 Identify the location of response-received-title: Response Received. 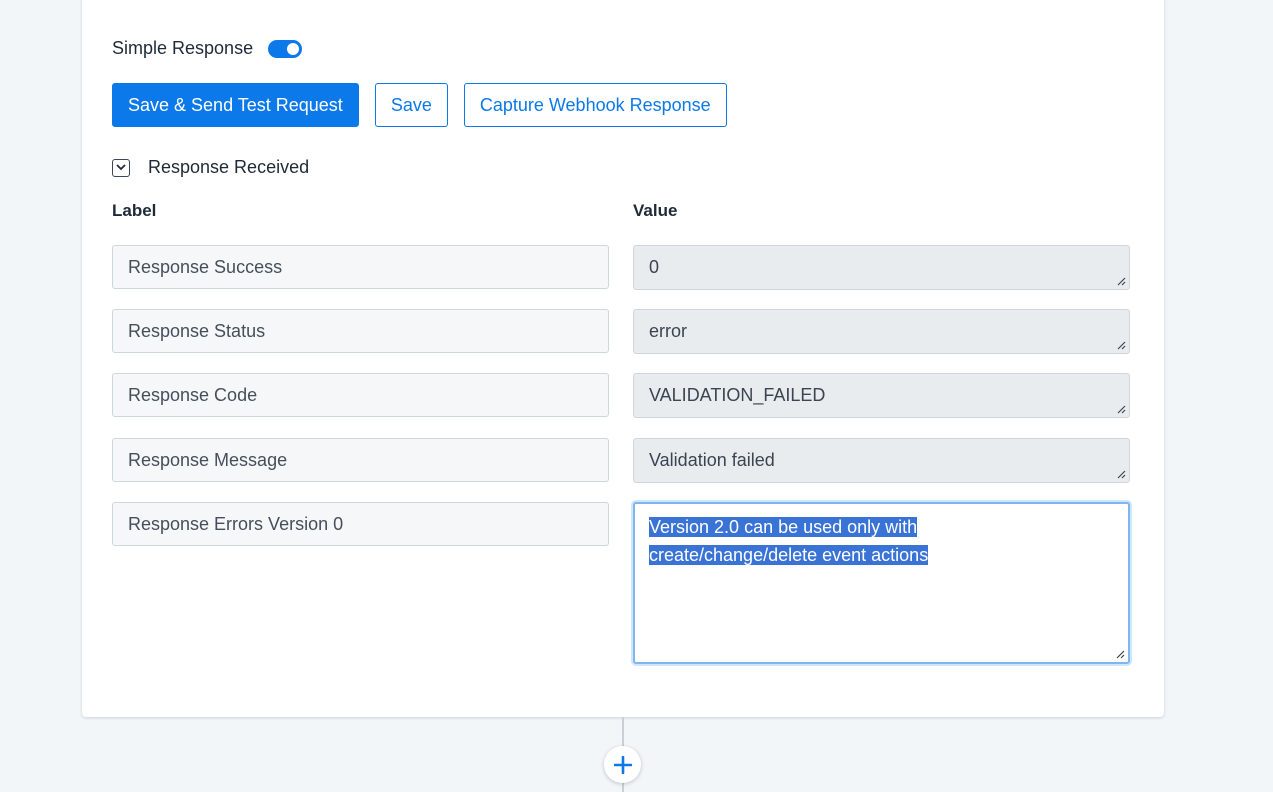
(229, 167).